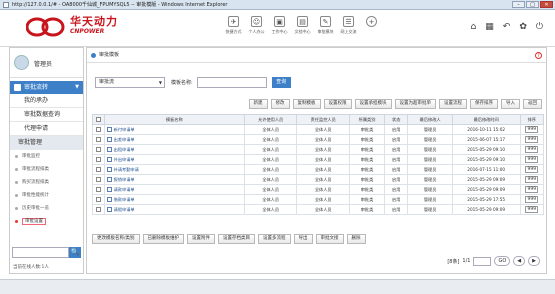 The width and height of the screenshot is (555, 294). I want to click on sidebar-subitem-2: 购买流程排类, so click(46, 182).